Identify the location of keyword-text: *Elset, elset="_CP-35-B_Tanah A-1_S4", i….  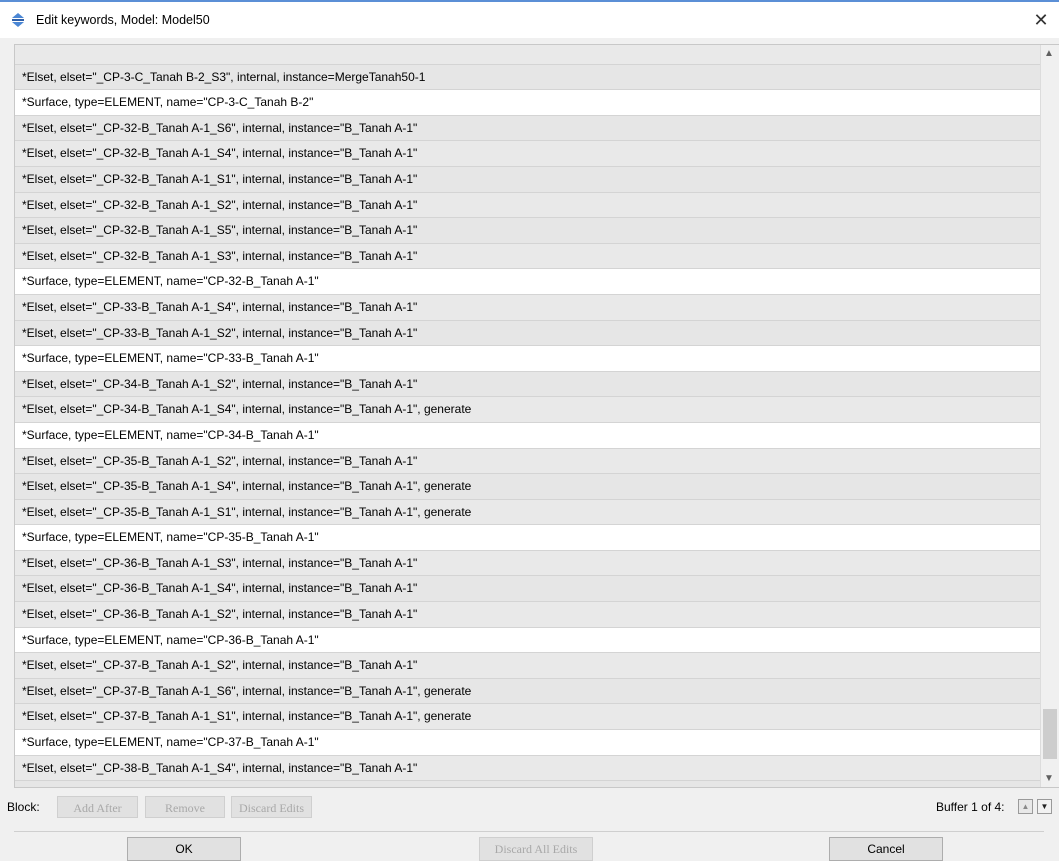
(247, 486).